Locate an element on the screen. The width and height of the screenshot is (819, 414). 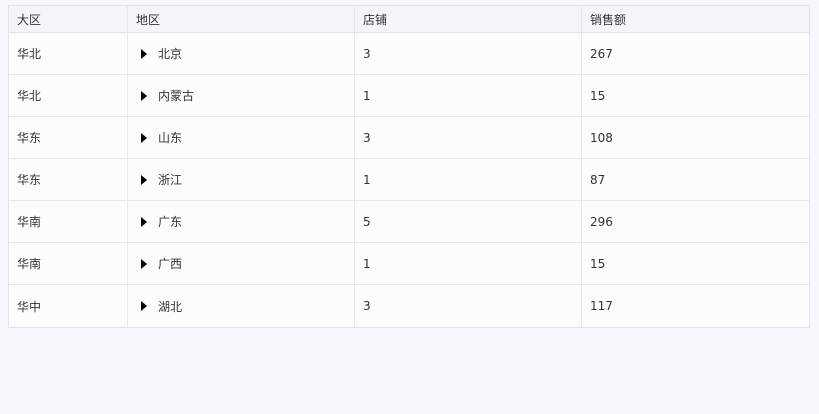
table-header-row: 大区 地区 店铺 销售额 is located at coordinates (409, 19).